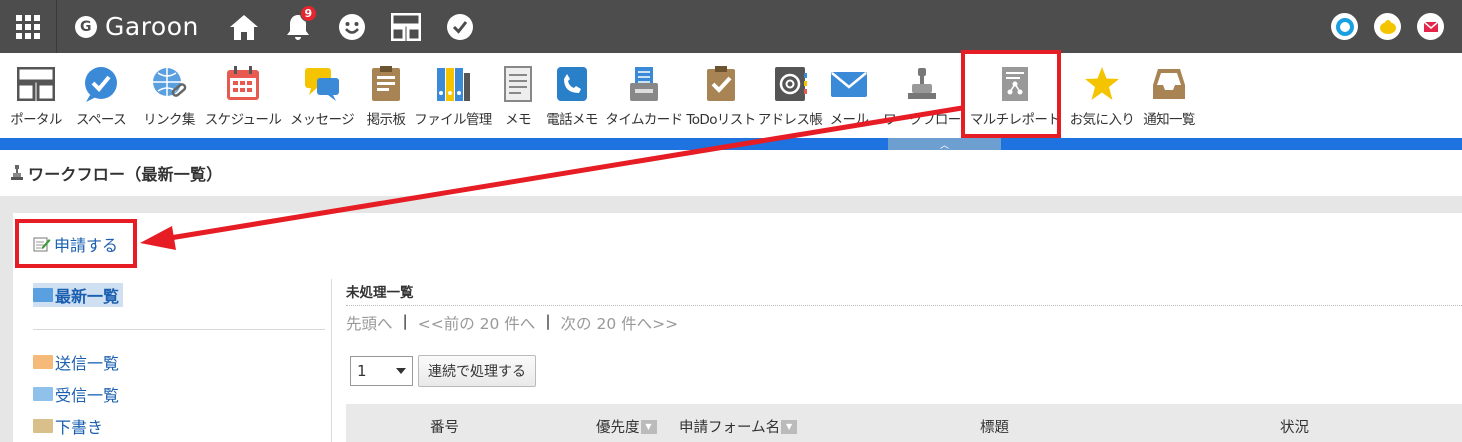 Image resolution: width=1462 pixels, height=442 pixels. I want to click on home-icon, so click(243, 27).